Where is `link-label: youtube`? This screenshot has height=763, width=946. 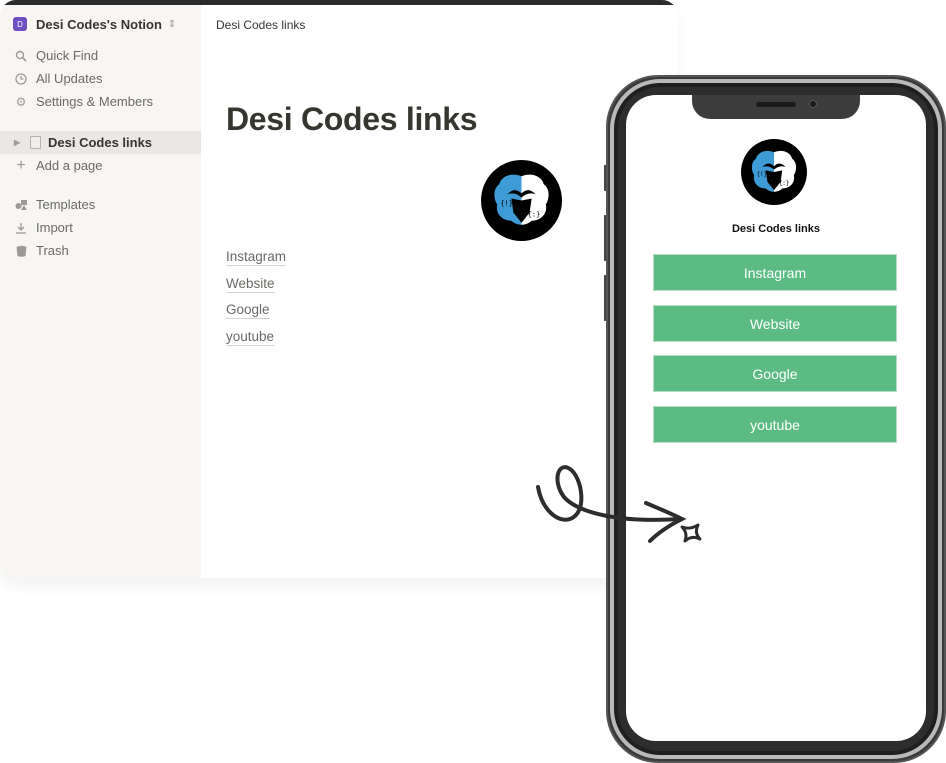 link-label: youtube is located at coordinates (250, 338).